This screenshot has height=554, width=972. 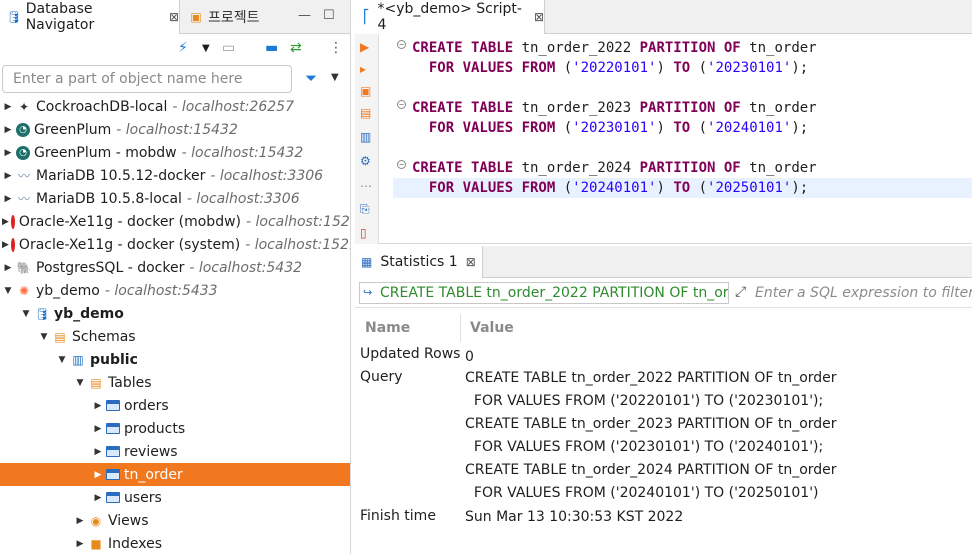 What do you see at coordinates (381, 377) in the screenshot?
I see `row-name: Query` at bounding box center [381, 377].